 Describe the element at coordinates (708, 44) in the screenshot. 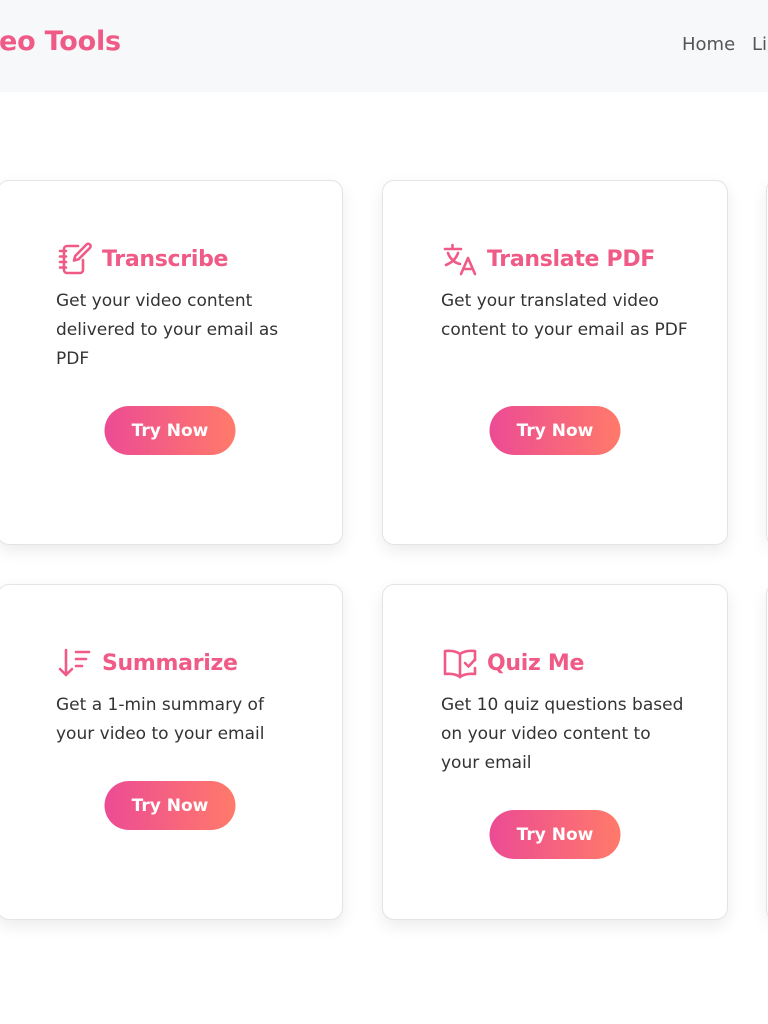

I see `nav-link-home: Home` at that location.